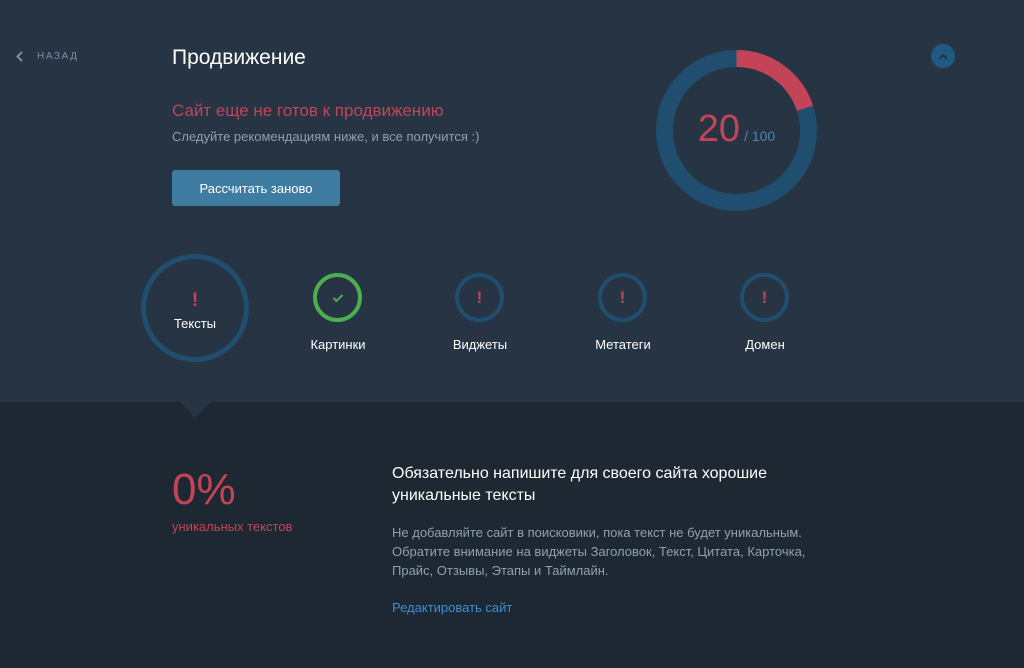  I want to click on back-link: НАЗАД, so click(47, 56).